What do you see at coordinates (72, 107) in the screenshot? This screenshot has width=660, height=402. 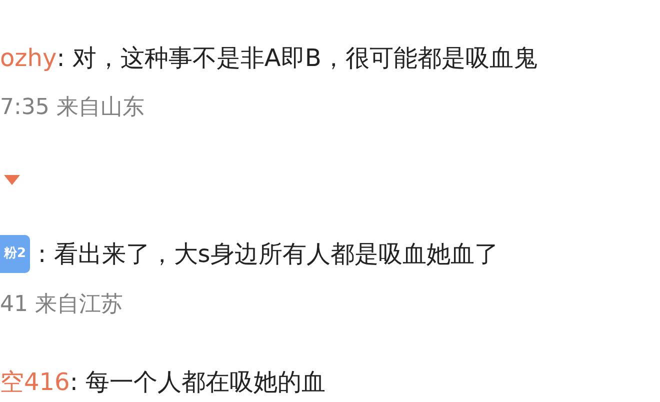 I see `comment-time-location: 7:35 来自山东` at bounding box center [72, 107].